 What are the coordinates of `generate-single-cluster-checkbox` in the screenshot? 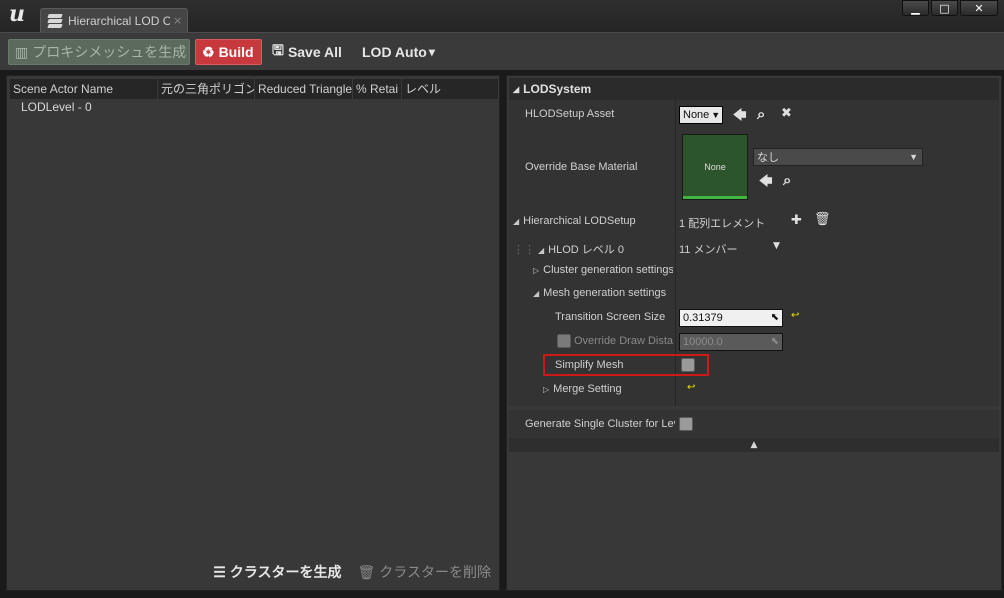 It's located at (686, 424).